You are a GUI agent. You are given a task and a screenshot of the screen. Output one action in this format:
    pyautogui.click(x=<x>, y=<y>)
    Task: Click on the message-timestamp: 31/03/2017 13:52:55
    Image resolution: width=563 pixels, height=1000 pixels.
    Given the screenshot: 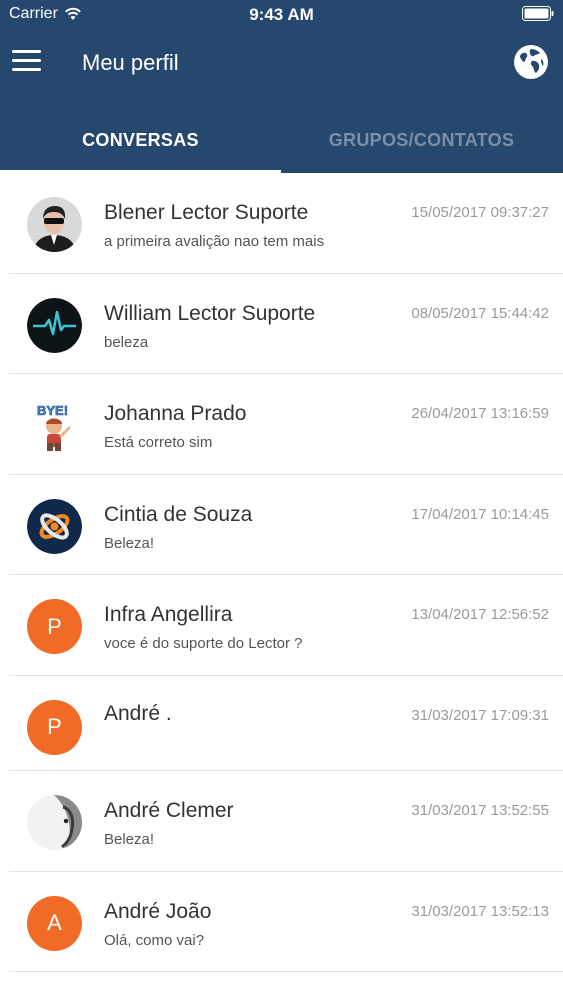 What is the action you would take?
    pyautogui.click(x=480, y=810)
    